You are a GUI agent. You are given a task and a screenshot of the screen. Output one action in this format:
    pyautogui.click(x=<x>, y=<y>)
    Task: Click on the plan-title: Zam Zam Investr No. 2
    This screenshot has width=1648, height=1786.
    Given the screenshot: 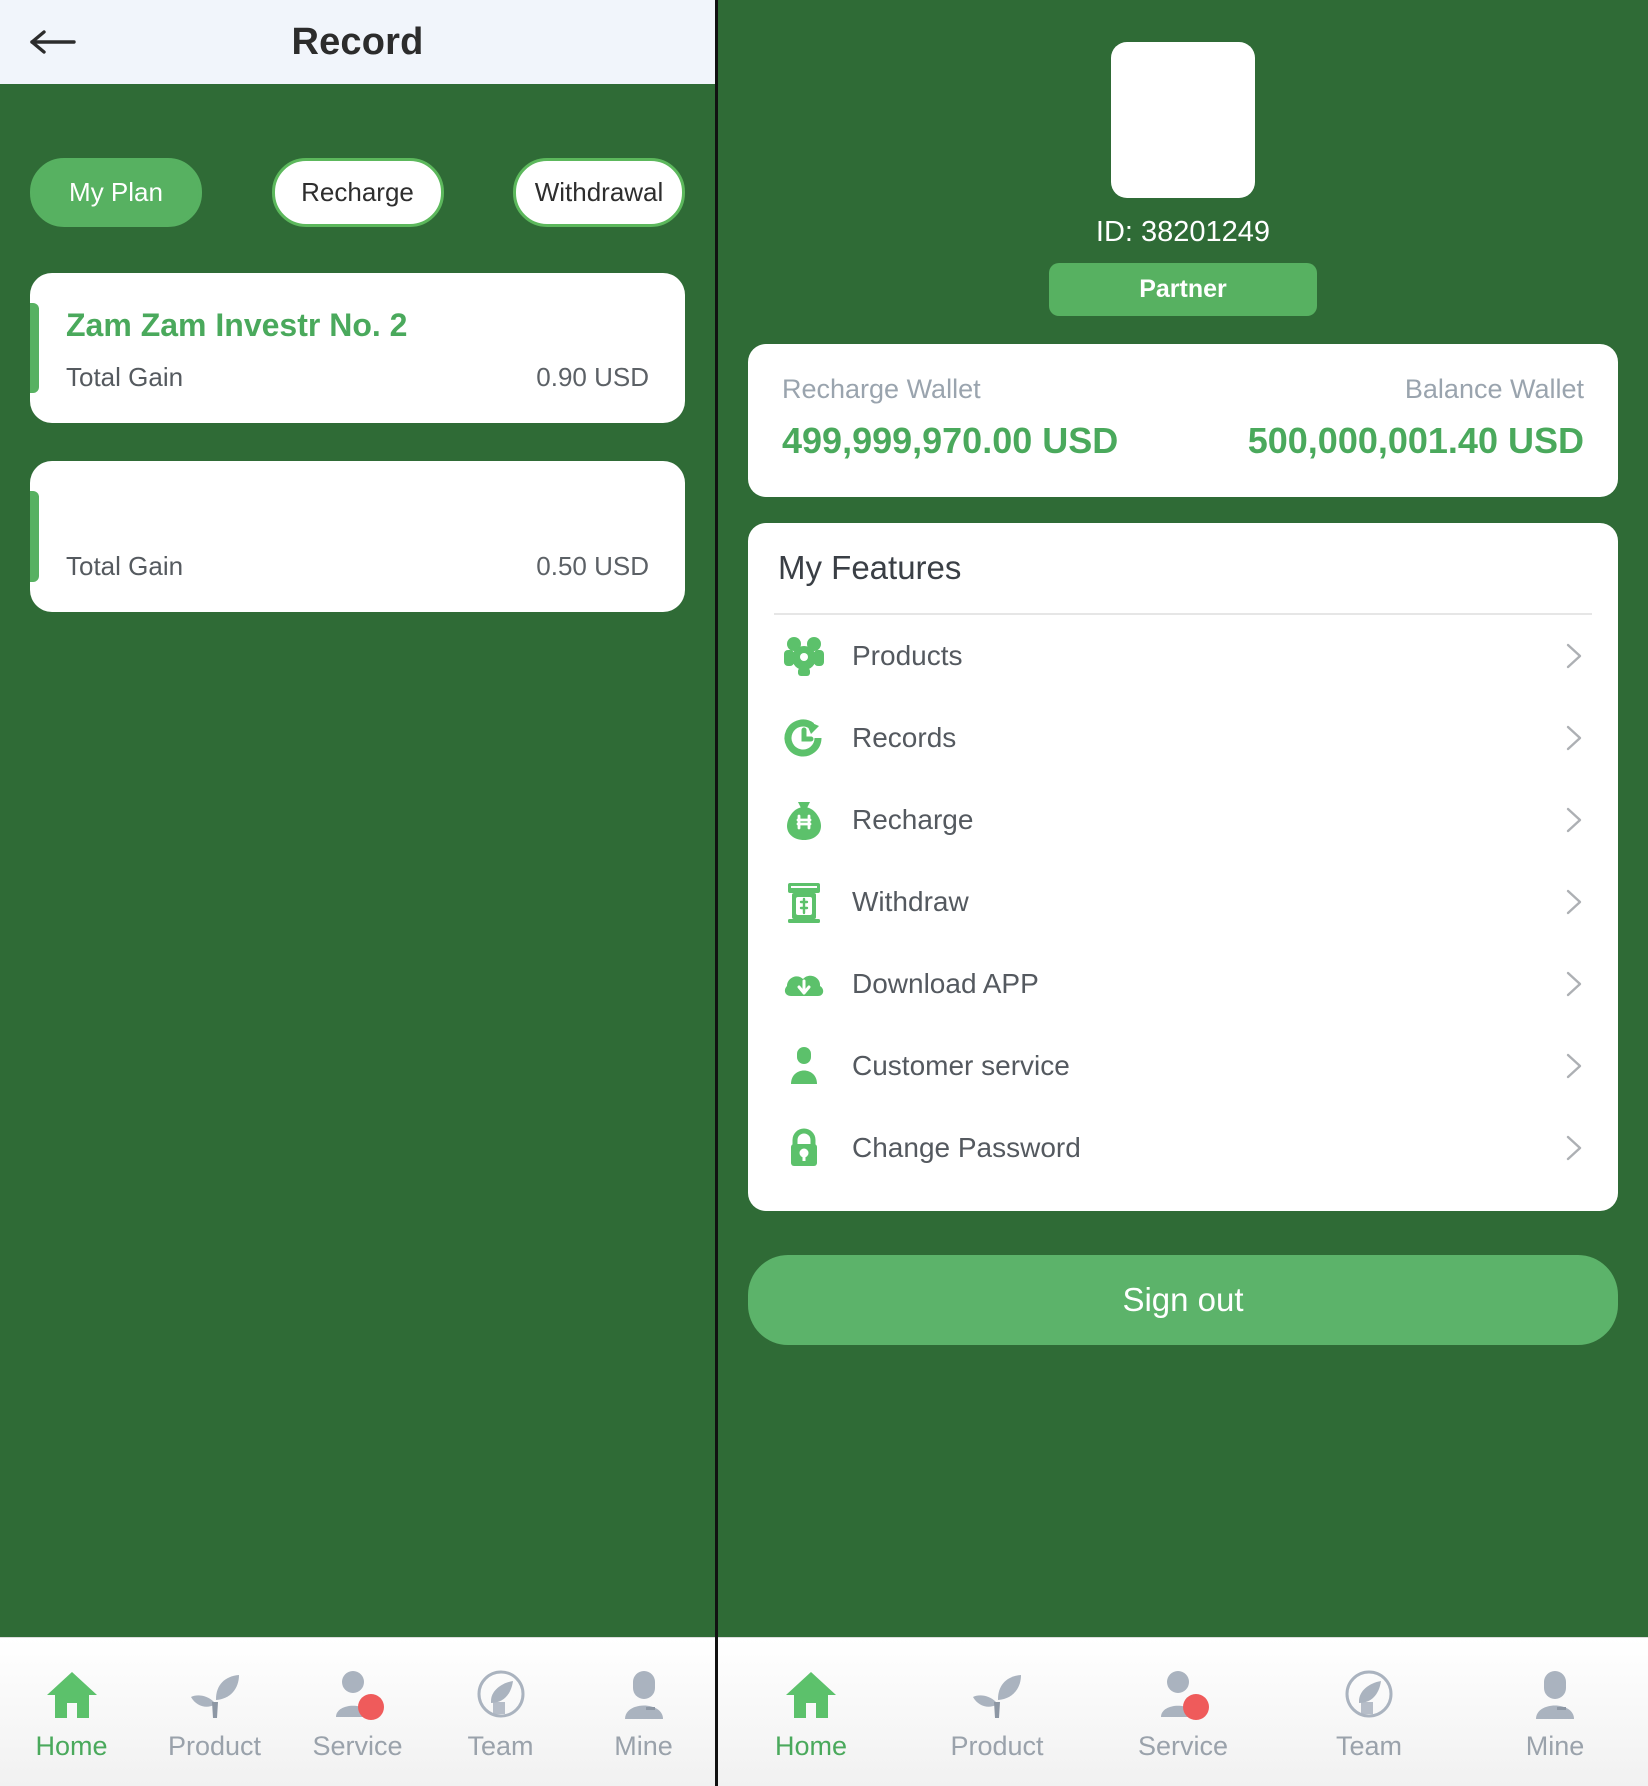 What is the action you would take?
    pyautogui.click(x=237, y=325)
    